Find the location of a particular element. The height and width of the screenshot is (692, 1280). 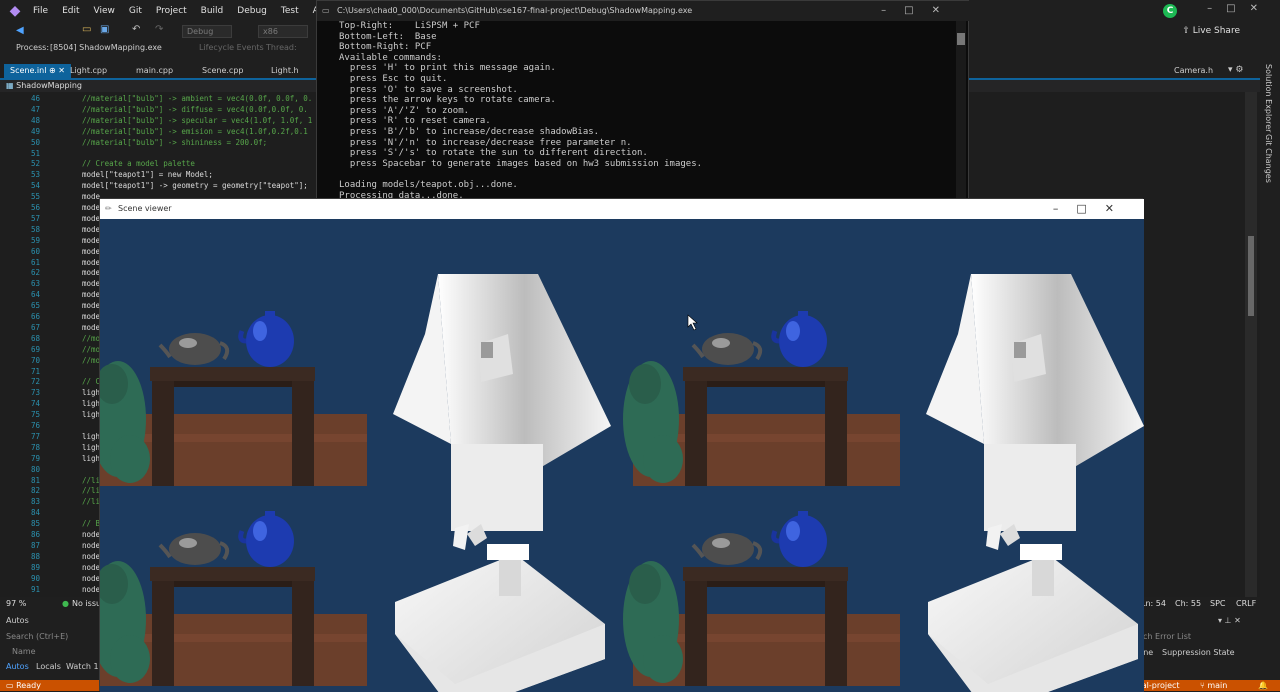

undo-icon: ↶ is located at coordinates (136, 29).